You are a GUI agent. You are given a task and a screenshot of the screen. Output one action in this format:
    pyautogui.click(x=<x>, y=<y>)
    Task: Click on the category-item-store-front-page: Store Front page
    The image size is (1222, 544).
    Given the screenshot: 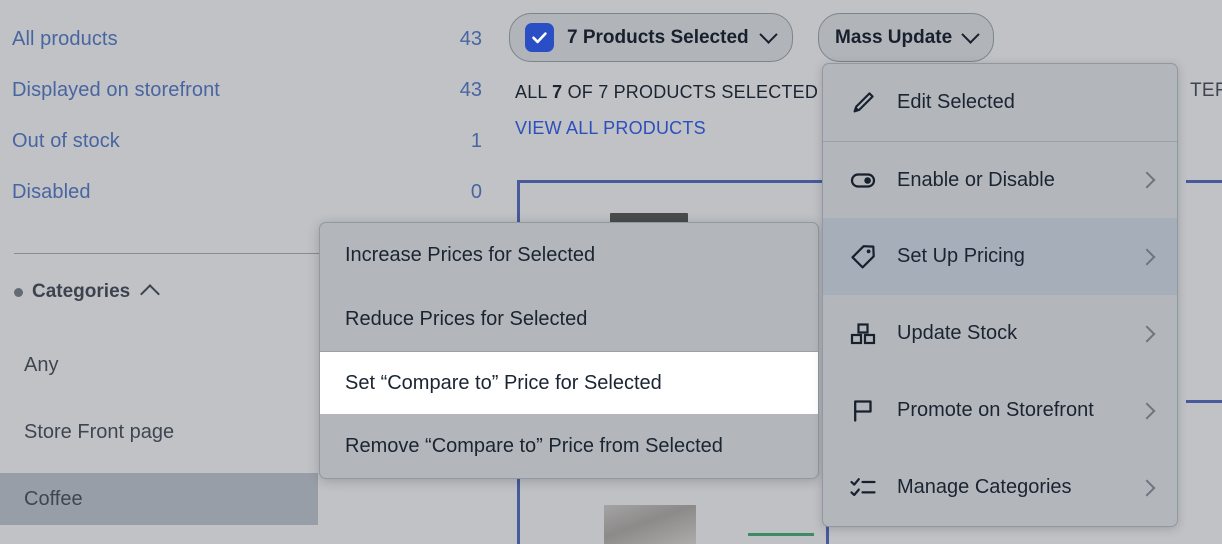 What is the action you would take?
    pyautogui.click(x=159, y=432)
    